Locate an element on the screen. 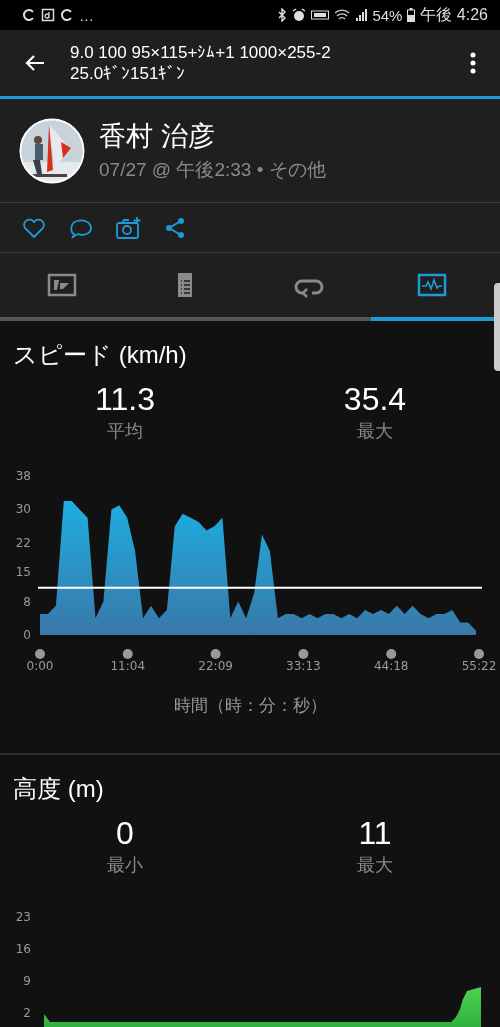 This screenshot has height=1027, width=500. axis-tick-label: 33:13 is located at coordinates (303, 666).